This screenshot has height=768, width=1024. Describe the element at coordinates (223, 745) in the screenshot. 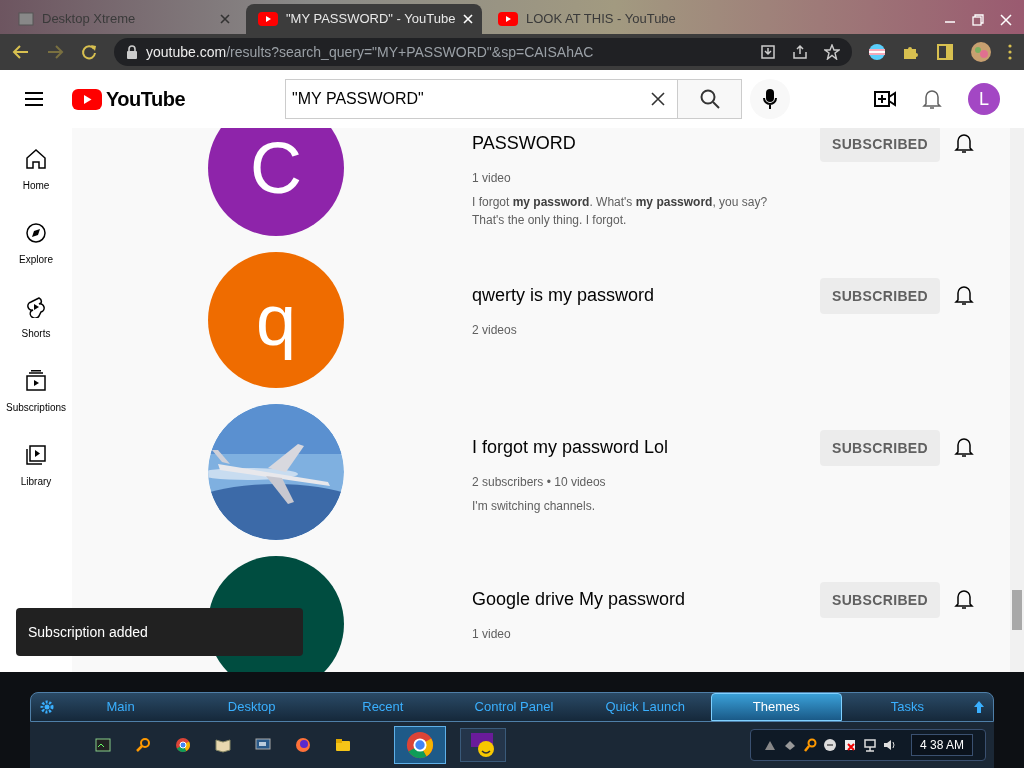

I see `book-icon` at that location.